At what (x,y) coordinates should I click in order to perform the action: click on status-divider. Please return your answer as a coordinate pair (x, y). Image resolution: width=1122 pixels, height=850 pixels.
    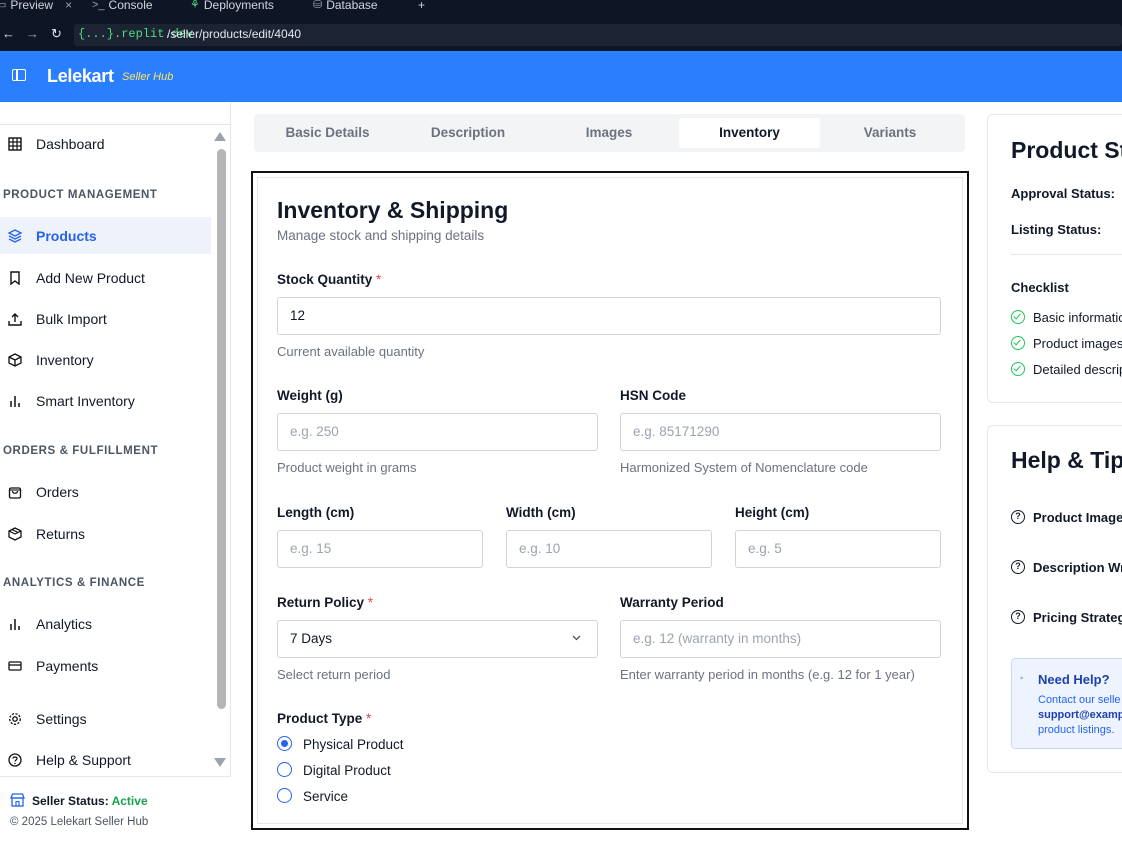
    Looking at the image, I should click on (1066, 254).